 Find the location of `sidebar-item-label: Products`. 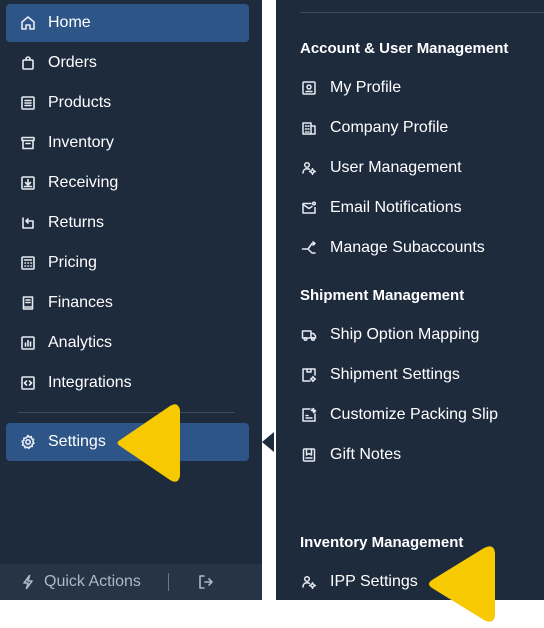

sidebar-item-label: Products is located at coordinates (80, 102).